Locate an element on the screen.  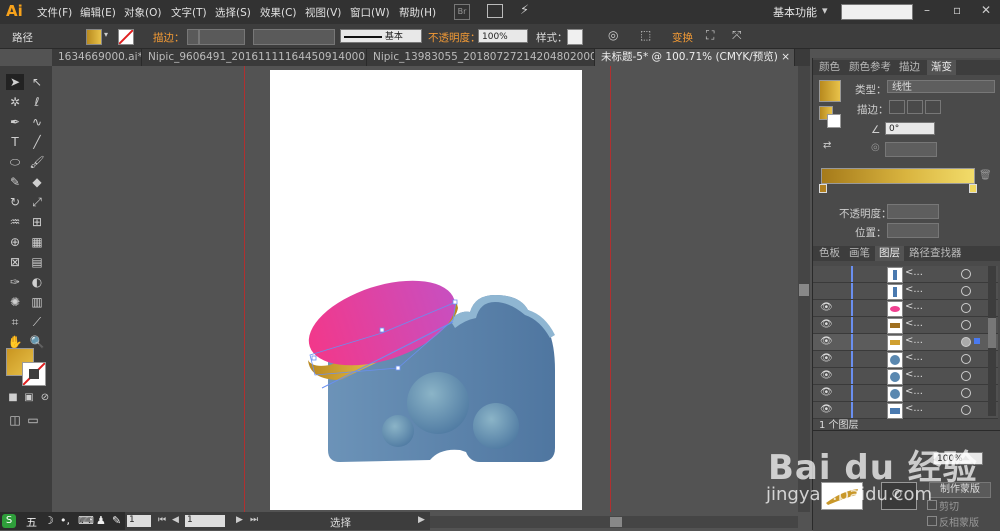
reverse-gradient-icon: ⇄ is located at coordinates (827, 145).